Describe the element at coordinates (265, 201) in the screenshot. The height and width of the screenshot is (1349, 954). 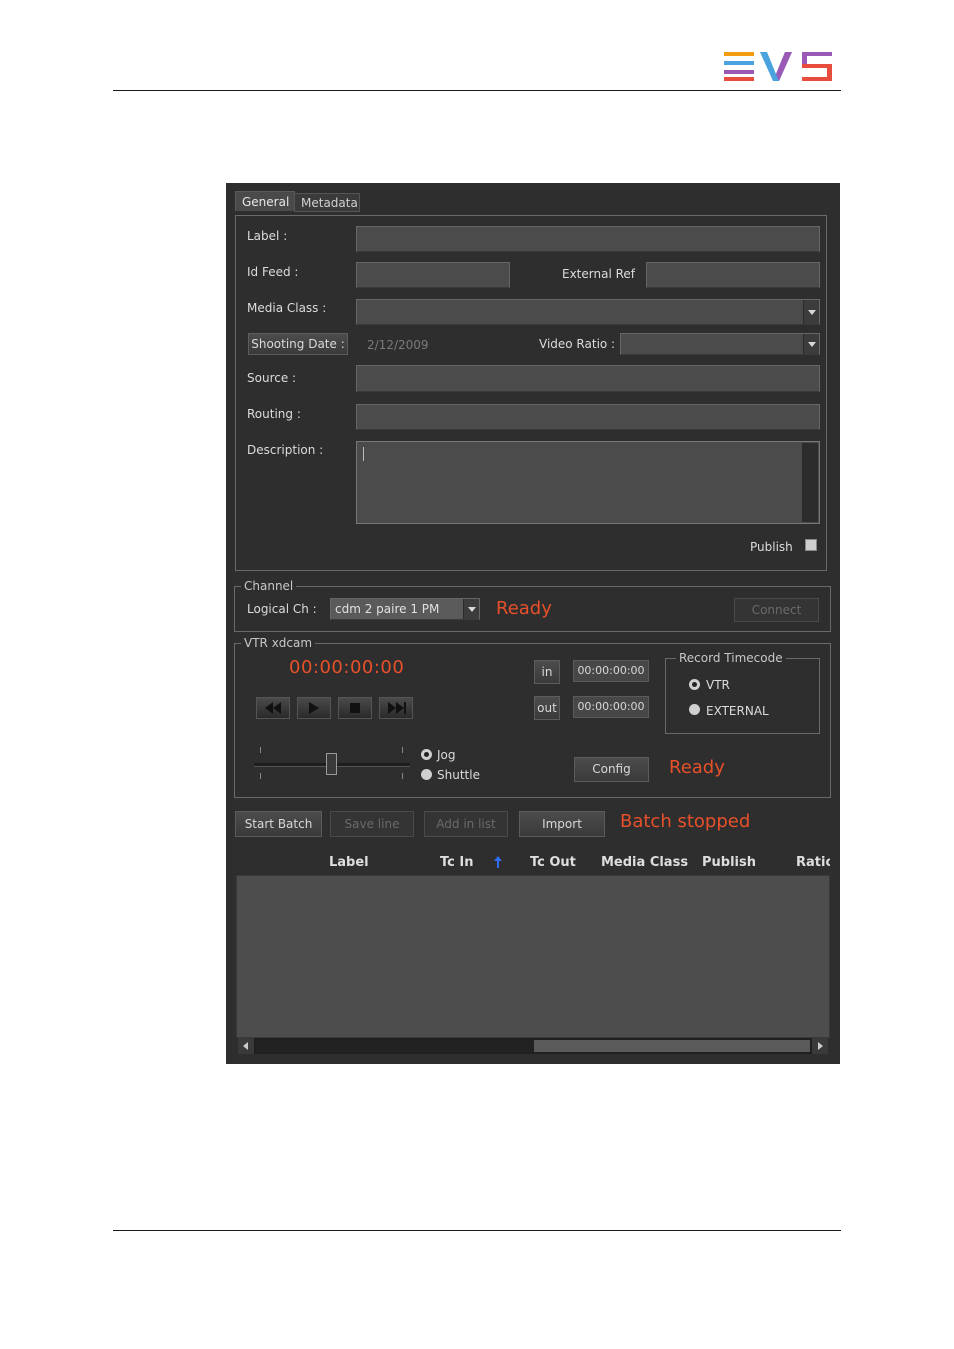
I see `tab-general: General` at that location.